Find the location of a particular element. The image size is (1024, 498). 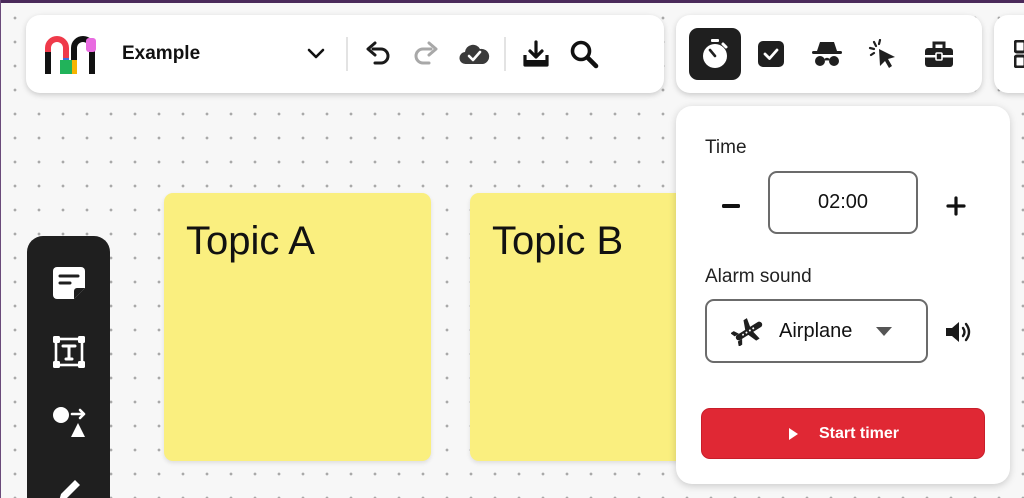

text-icon is located at coordinates (68, 352).